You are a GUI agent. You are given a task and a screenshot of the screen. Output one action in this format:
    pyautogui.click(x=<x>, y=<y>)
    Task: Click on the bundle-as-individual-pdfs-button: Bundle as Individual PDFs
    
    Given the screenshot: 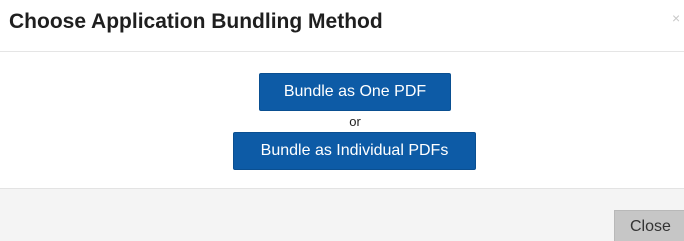 What is the action you would take?
    pyautogui.click(x=354, y=151)
    